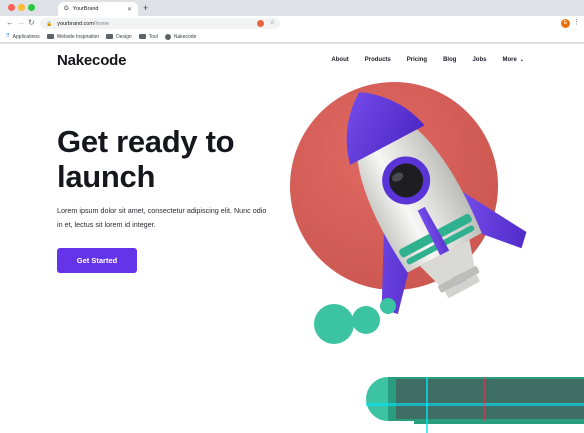 Image resolution: width=584 pixels, height=433 pixels. I want to click on bookmark-tool: Tool, so click(148, 36).